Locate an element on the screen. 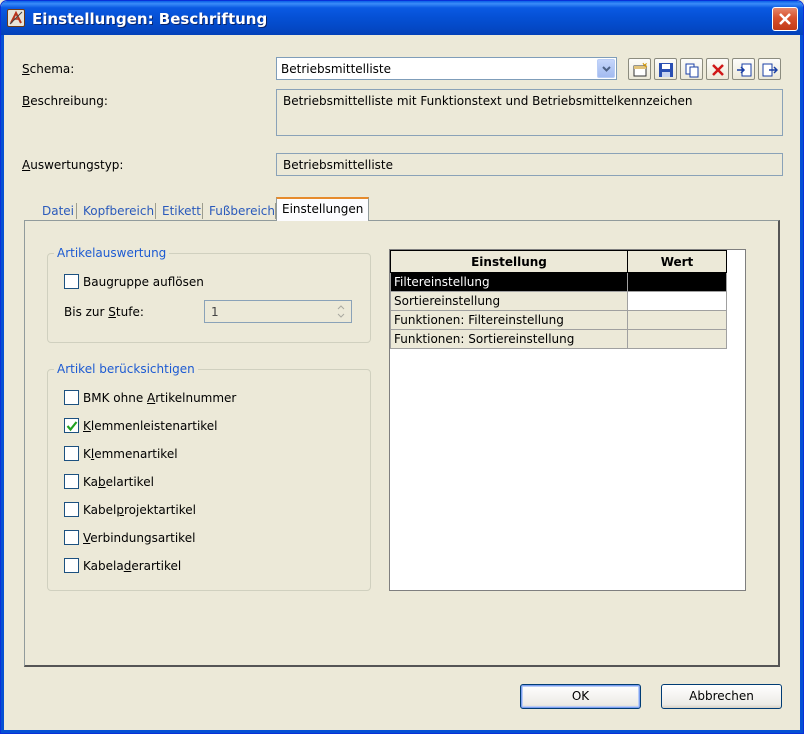  stufe-label: Bis zur Stufe: is located at coordinates (104, 312).